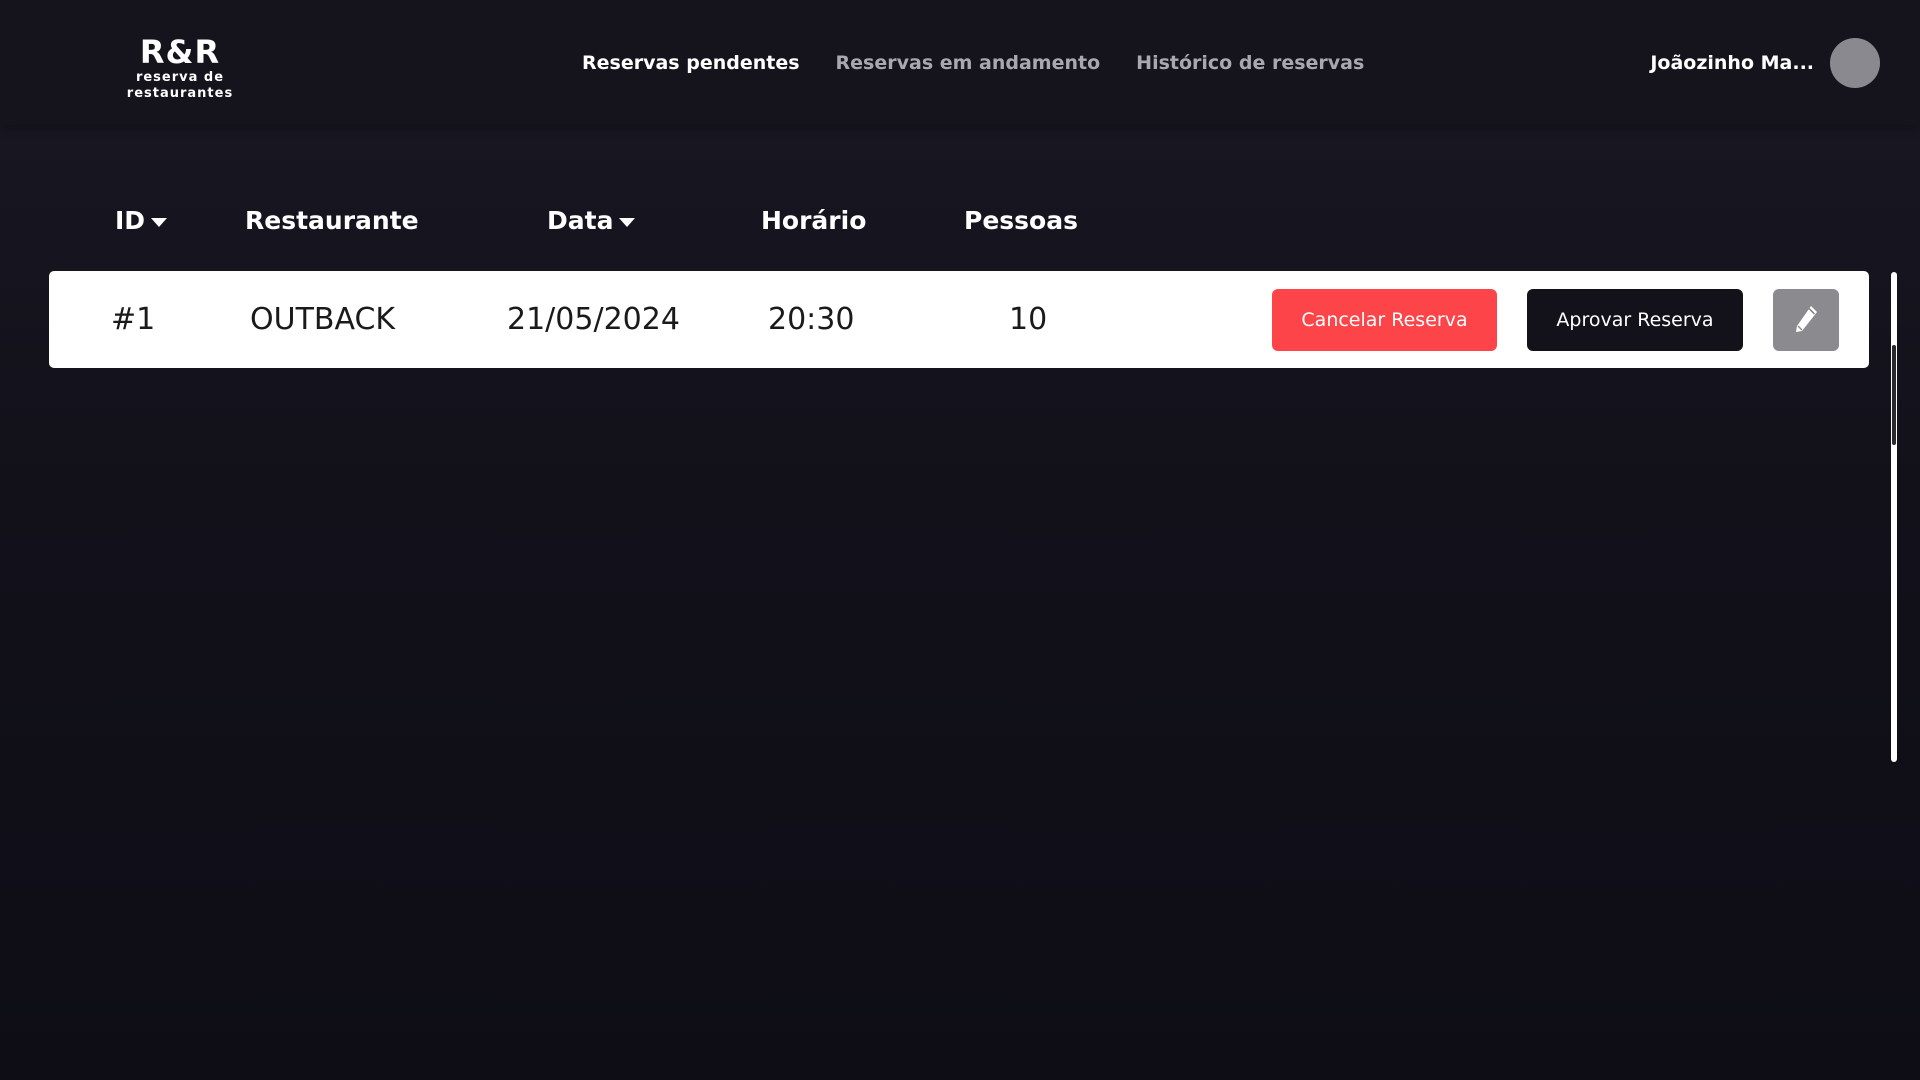 The image size is (1920, 1080). Describe the element at coordinates (1028, 319) in the screenshot. I see `cell-people: 10` at that location.